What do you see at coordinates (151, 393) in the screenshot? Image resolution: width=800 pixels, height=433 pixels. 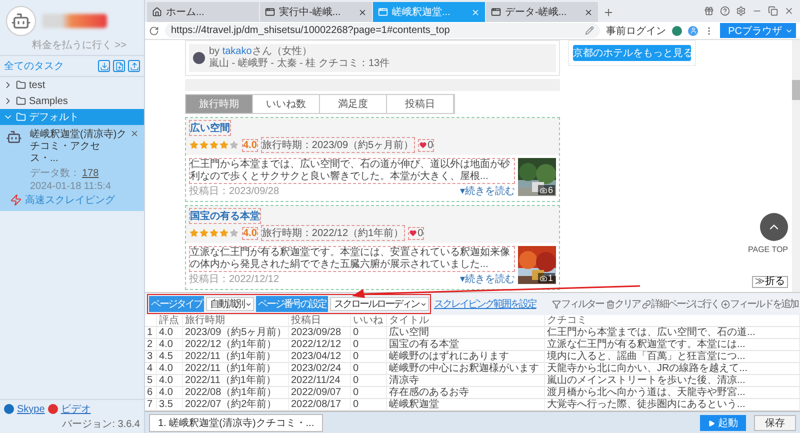 I see `row-number: 6` at bounding box center [151, 393].